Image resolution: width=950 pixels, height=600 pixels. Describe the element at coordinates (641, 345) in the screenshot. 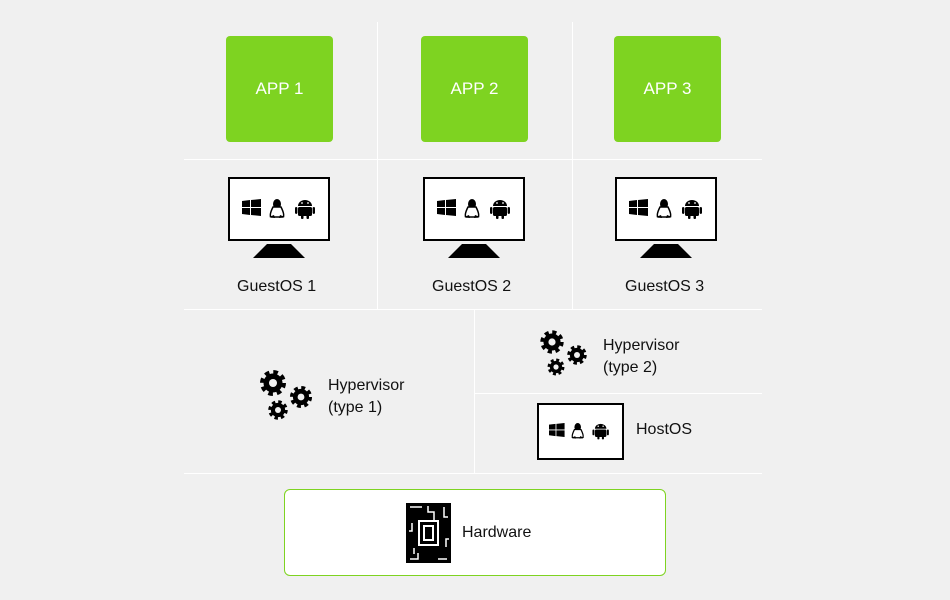

I see `hypervisor-type2-line1: Hypervisor` at that location.